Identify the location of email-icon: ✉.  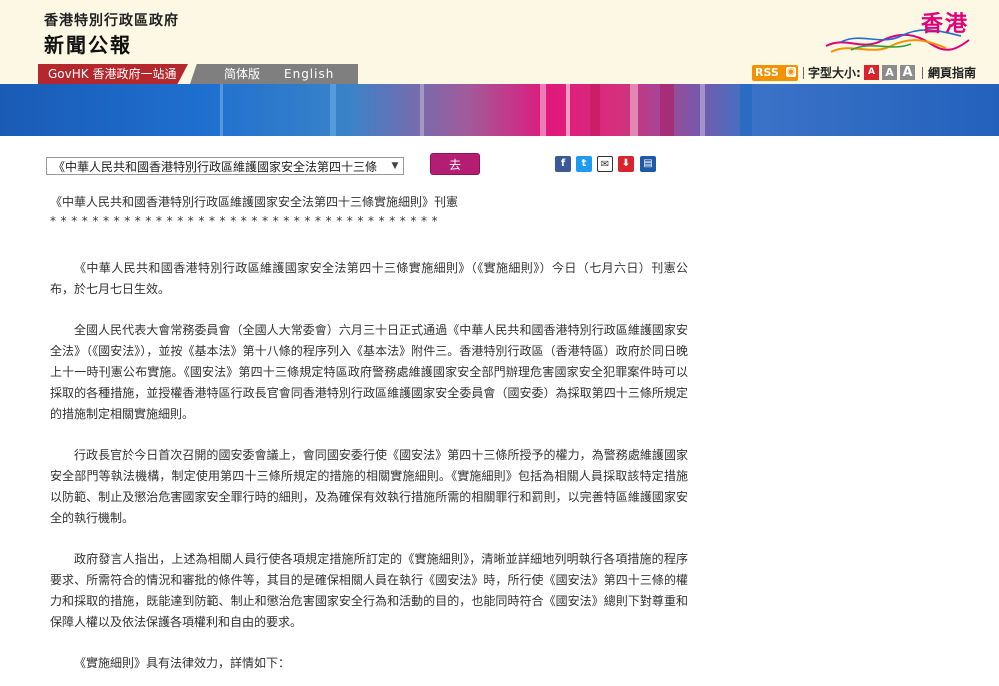
(605, 164).